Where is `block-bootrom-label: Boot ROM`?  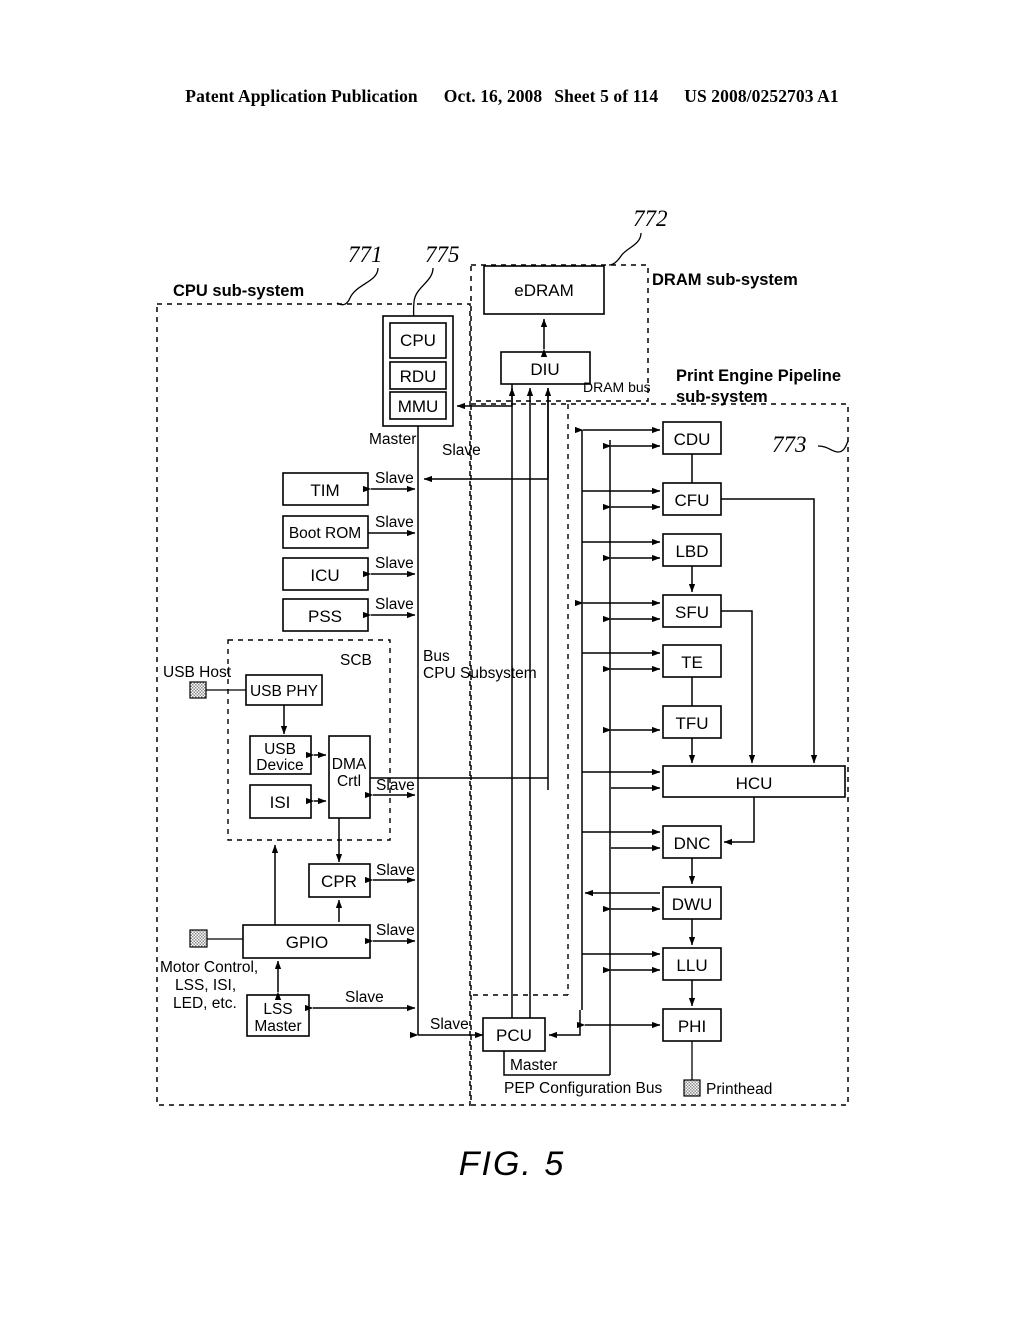 block-bootrom-label: Boot ROM is located at coordinates (325, 533).